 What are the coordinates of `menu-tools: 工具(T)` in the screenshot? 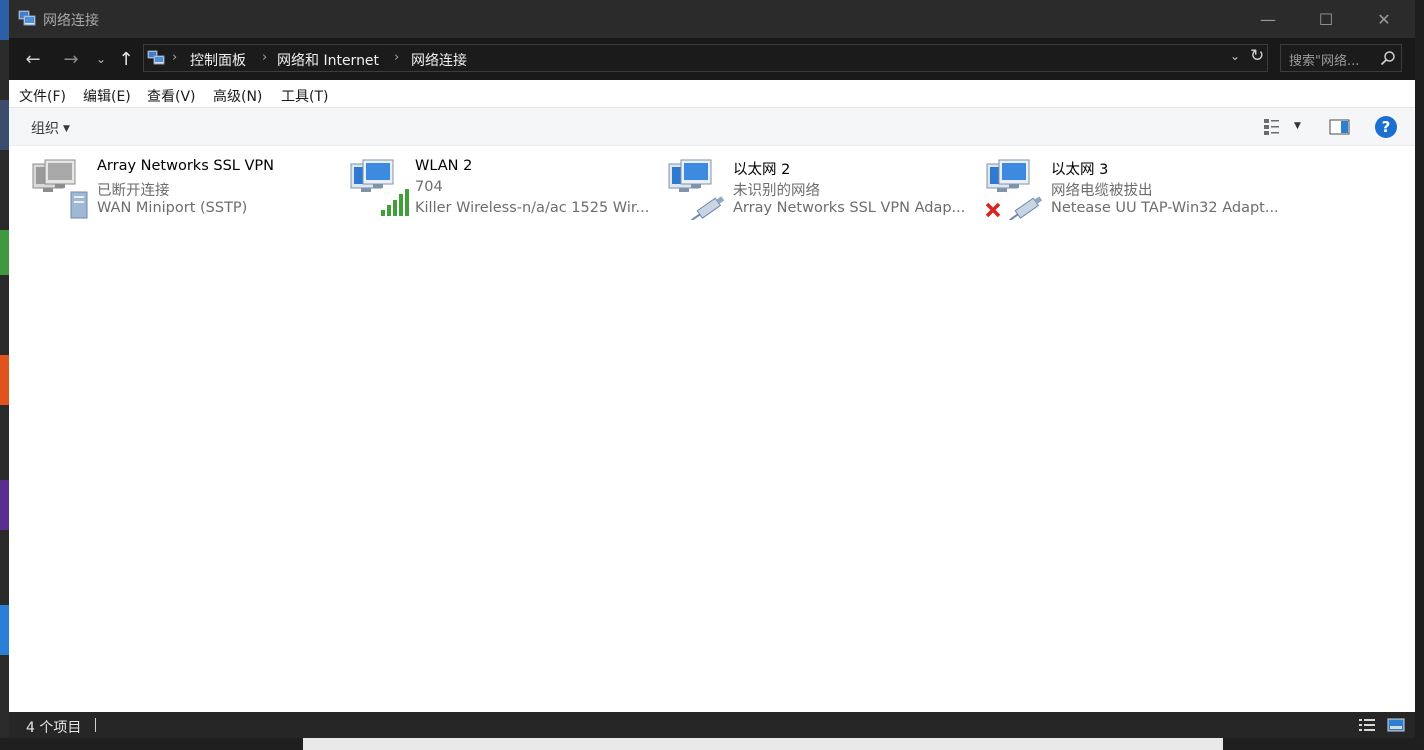 It's located at (304, 96).